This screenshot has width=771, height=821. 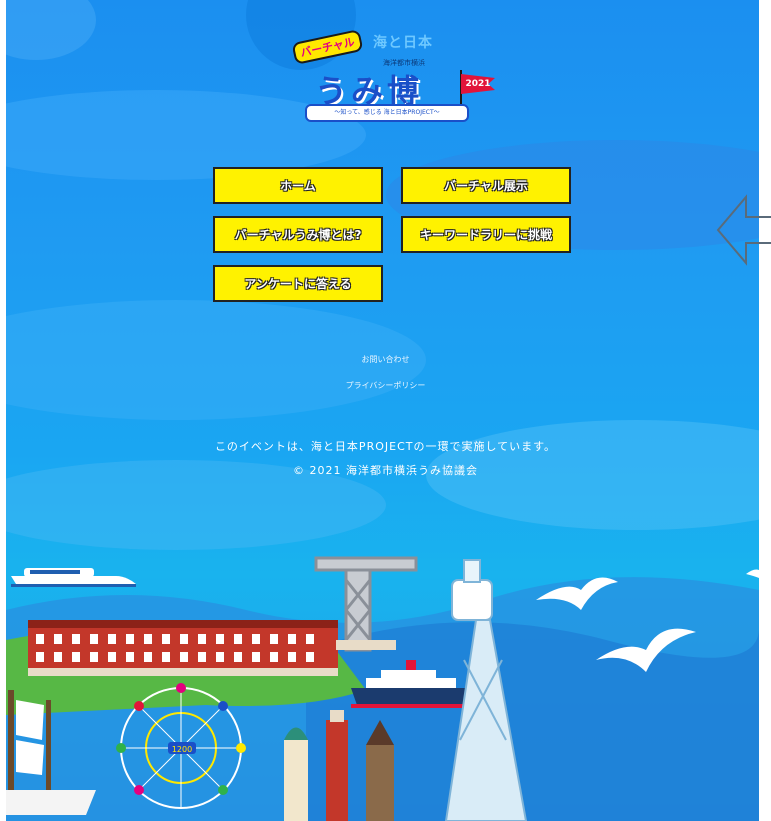 What do you see at coordinates (366, 645) in the screenshot?
I see `pier` at bounding box center [366, 645].